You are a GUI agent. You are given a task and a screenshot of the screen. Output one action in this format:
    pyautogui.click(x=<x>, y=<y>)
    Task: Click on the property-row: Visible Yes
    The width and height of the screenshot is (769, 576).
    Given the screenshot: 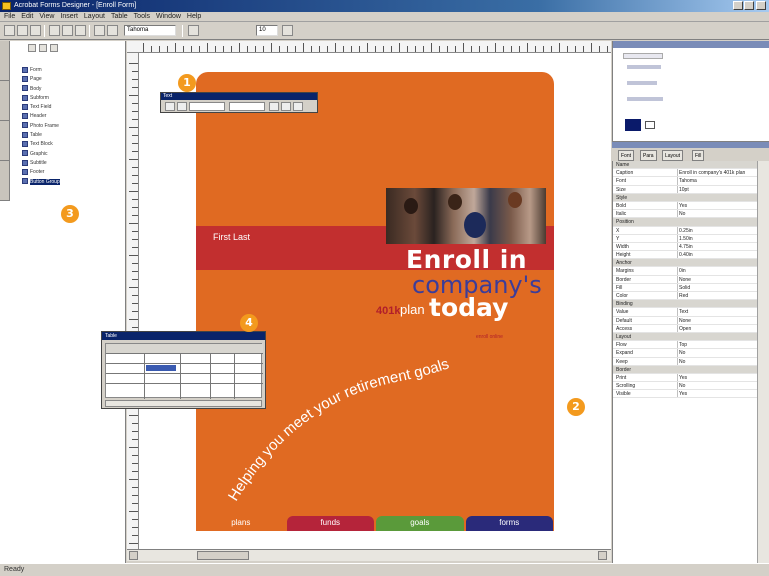 What is the action you would take?
    pyautogui.click(x=691, y=394)
    